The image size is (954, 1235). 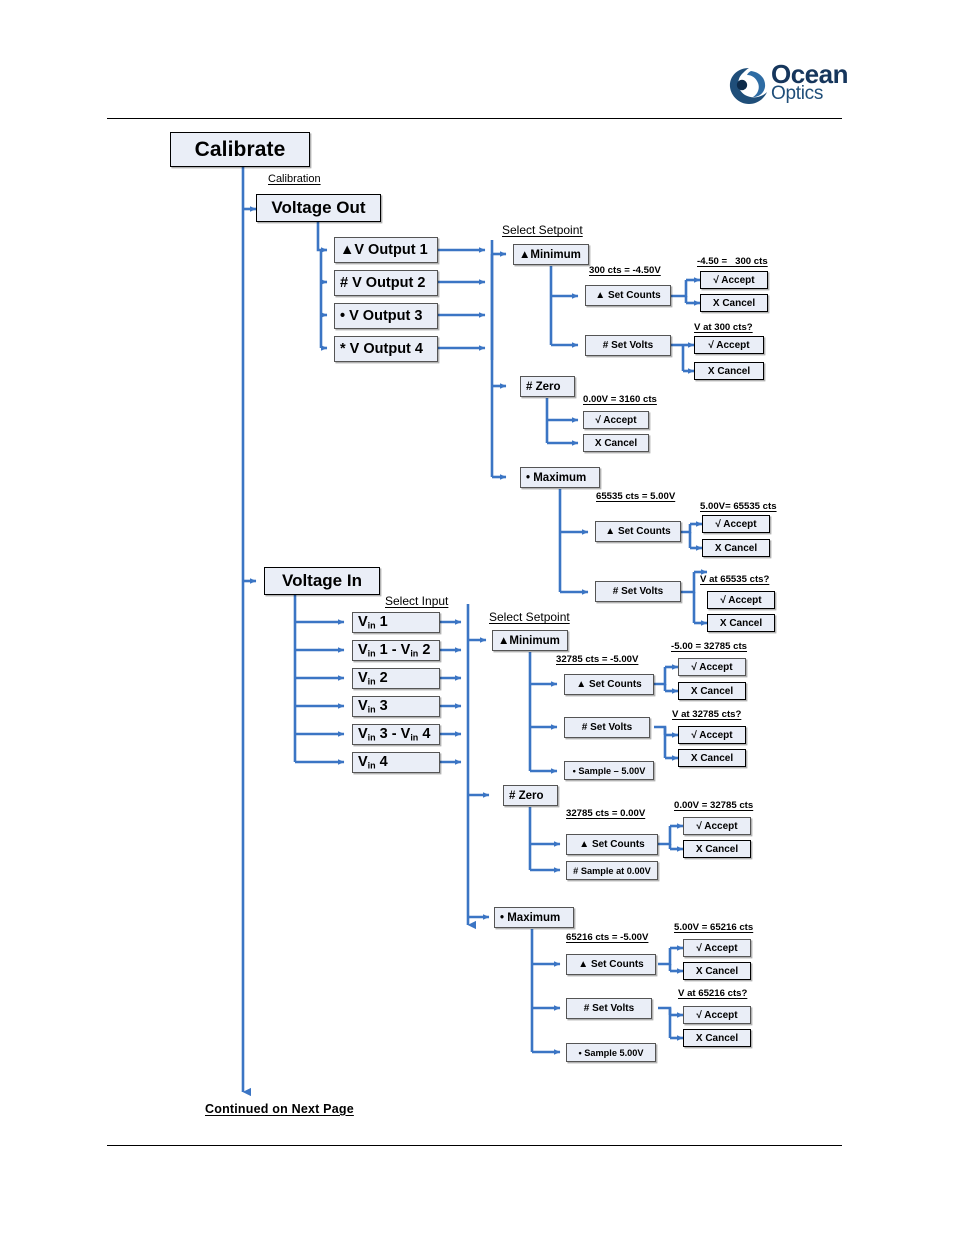 I want to click on node-vin-1: Vin 1, so click(x=396, y=622).